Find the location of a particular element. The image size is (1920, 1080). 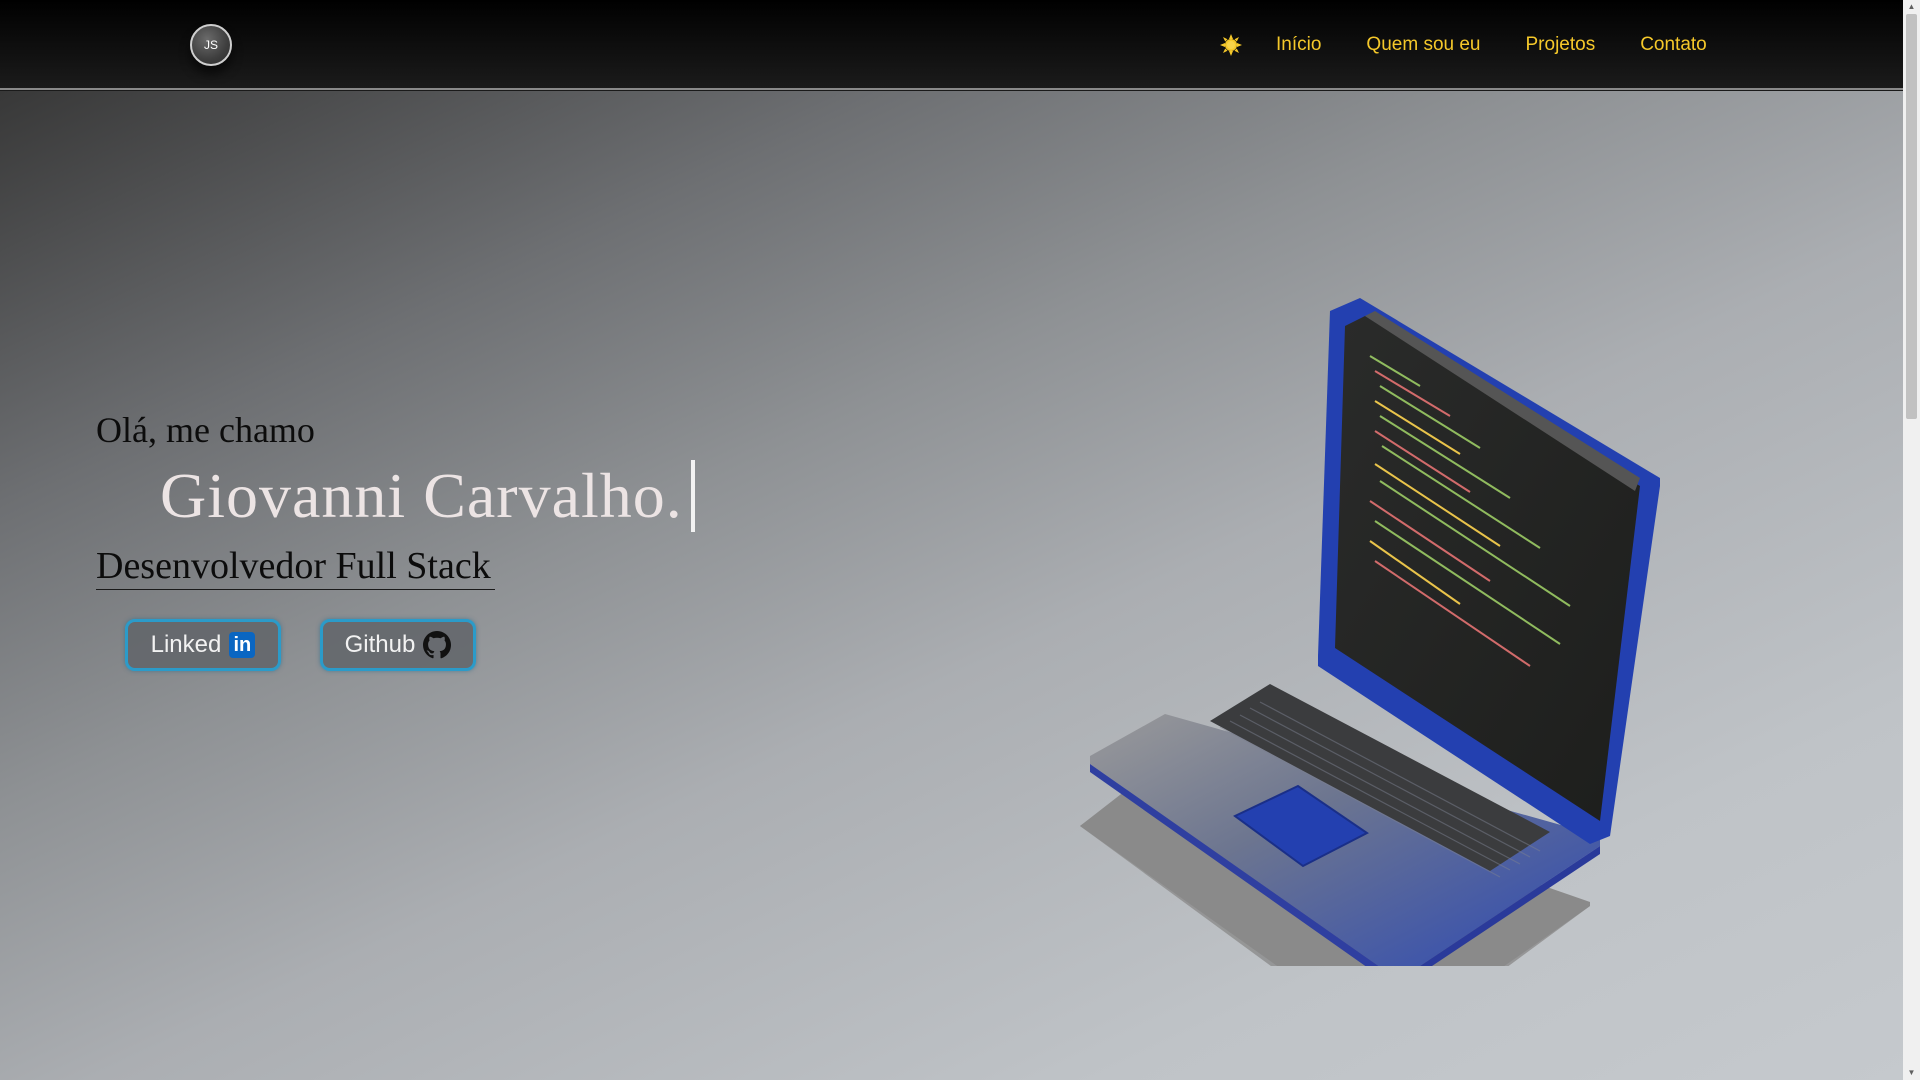

nav-link-contato: Contato is located at coordinates (1673, 45).